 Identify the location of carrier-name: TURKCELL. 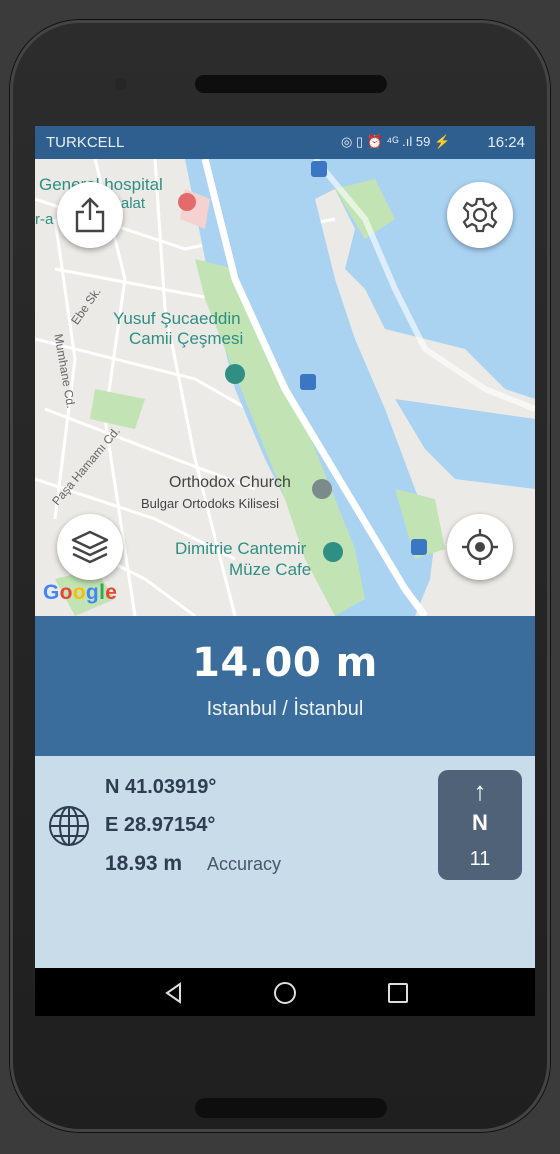
(85, 142).